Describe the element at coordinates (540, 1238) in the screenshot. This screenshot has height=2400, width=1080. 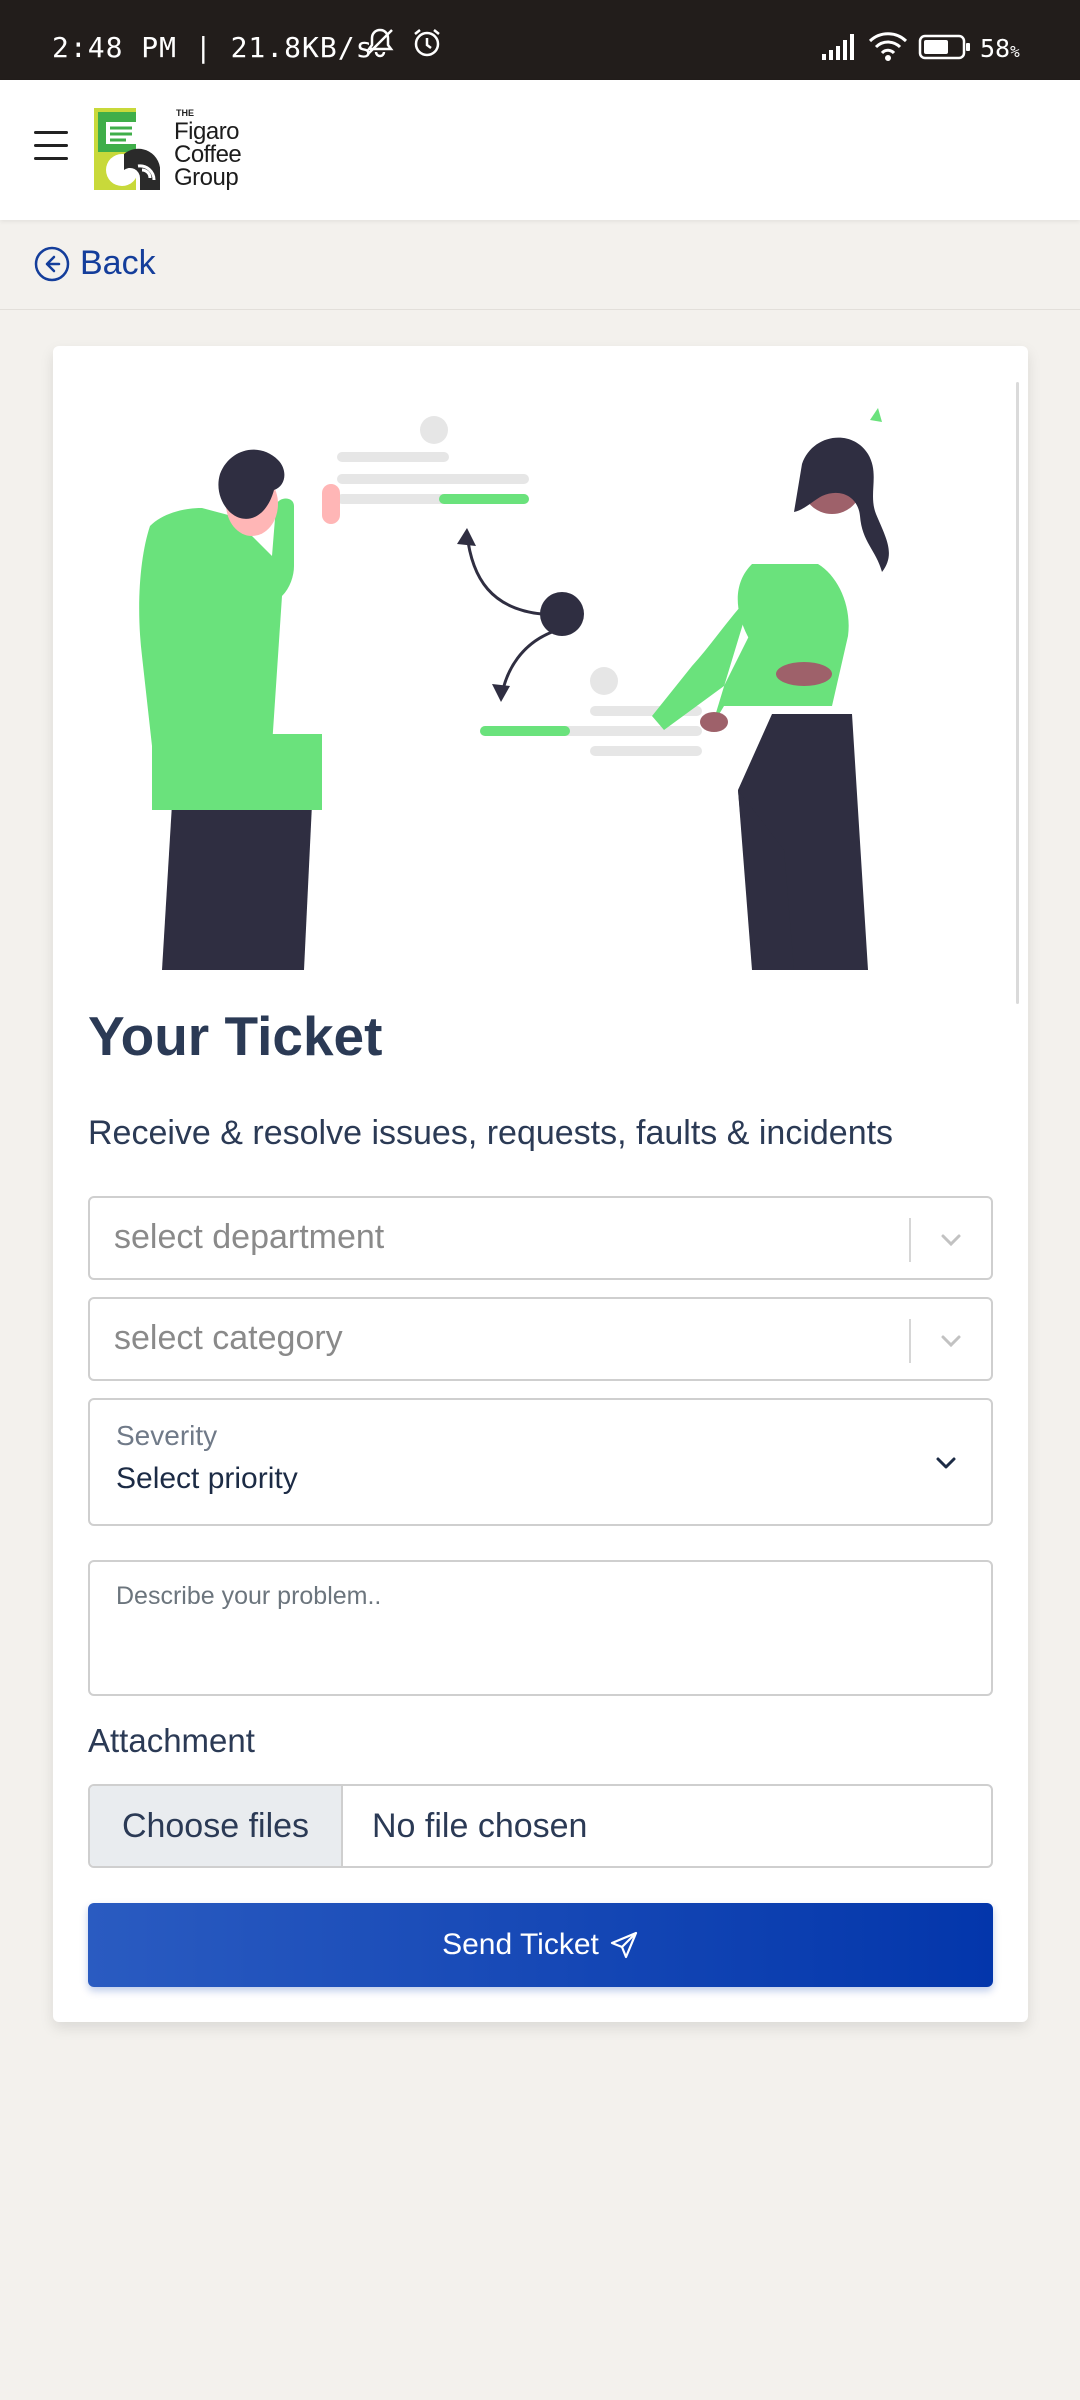
I see `department-select: select department` at that location.